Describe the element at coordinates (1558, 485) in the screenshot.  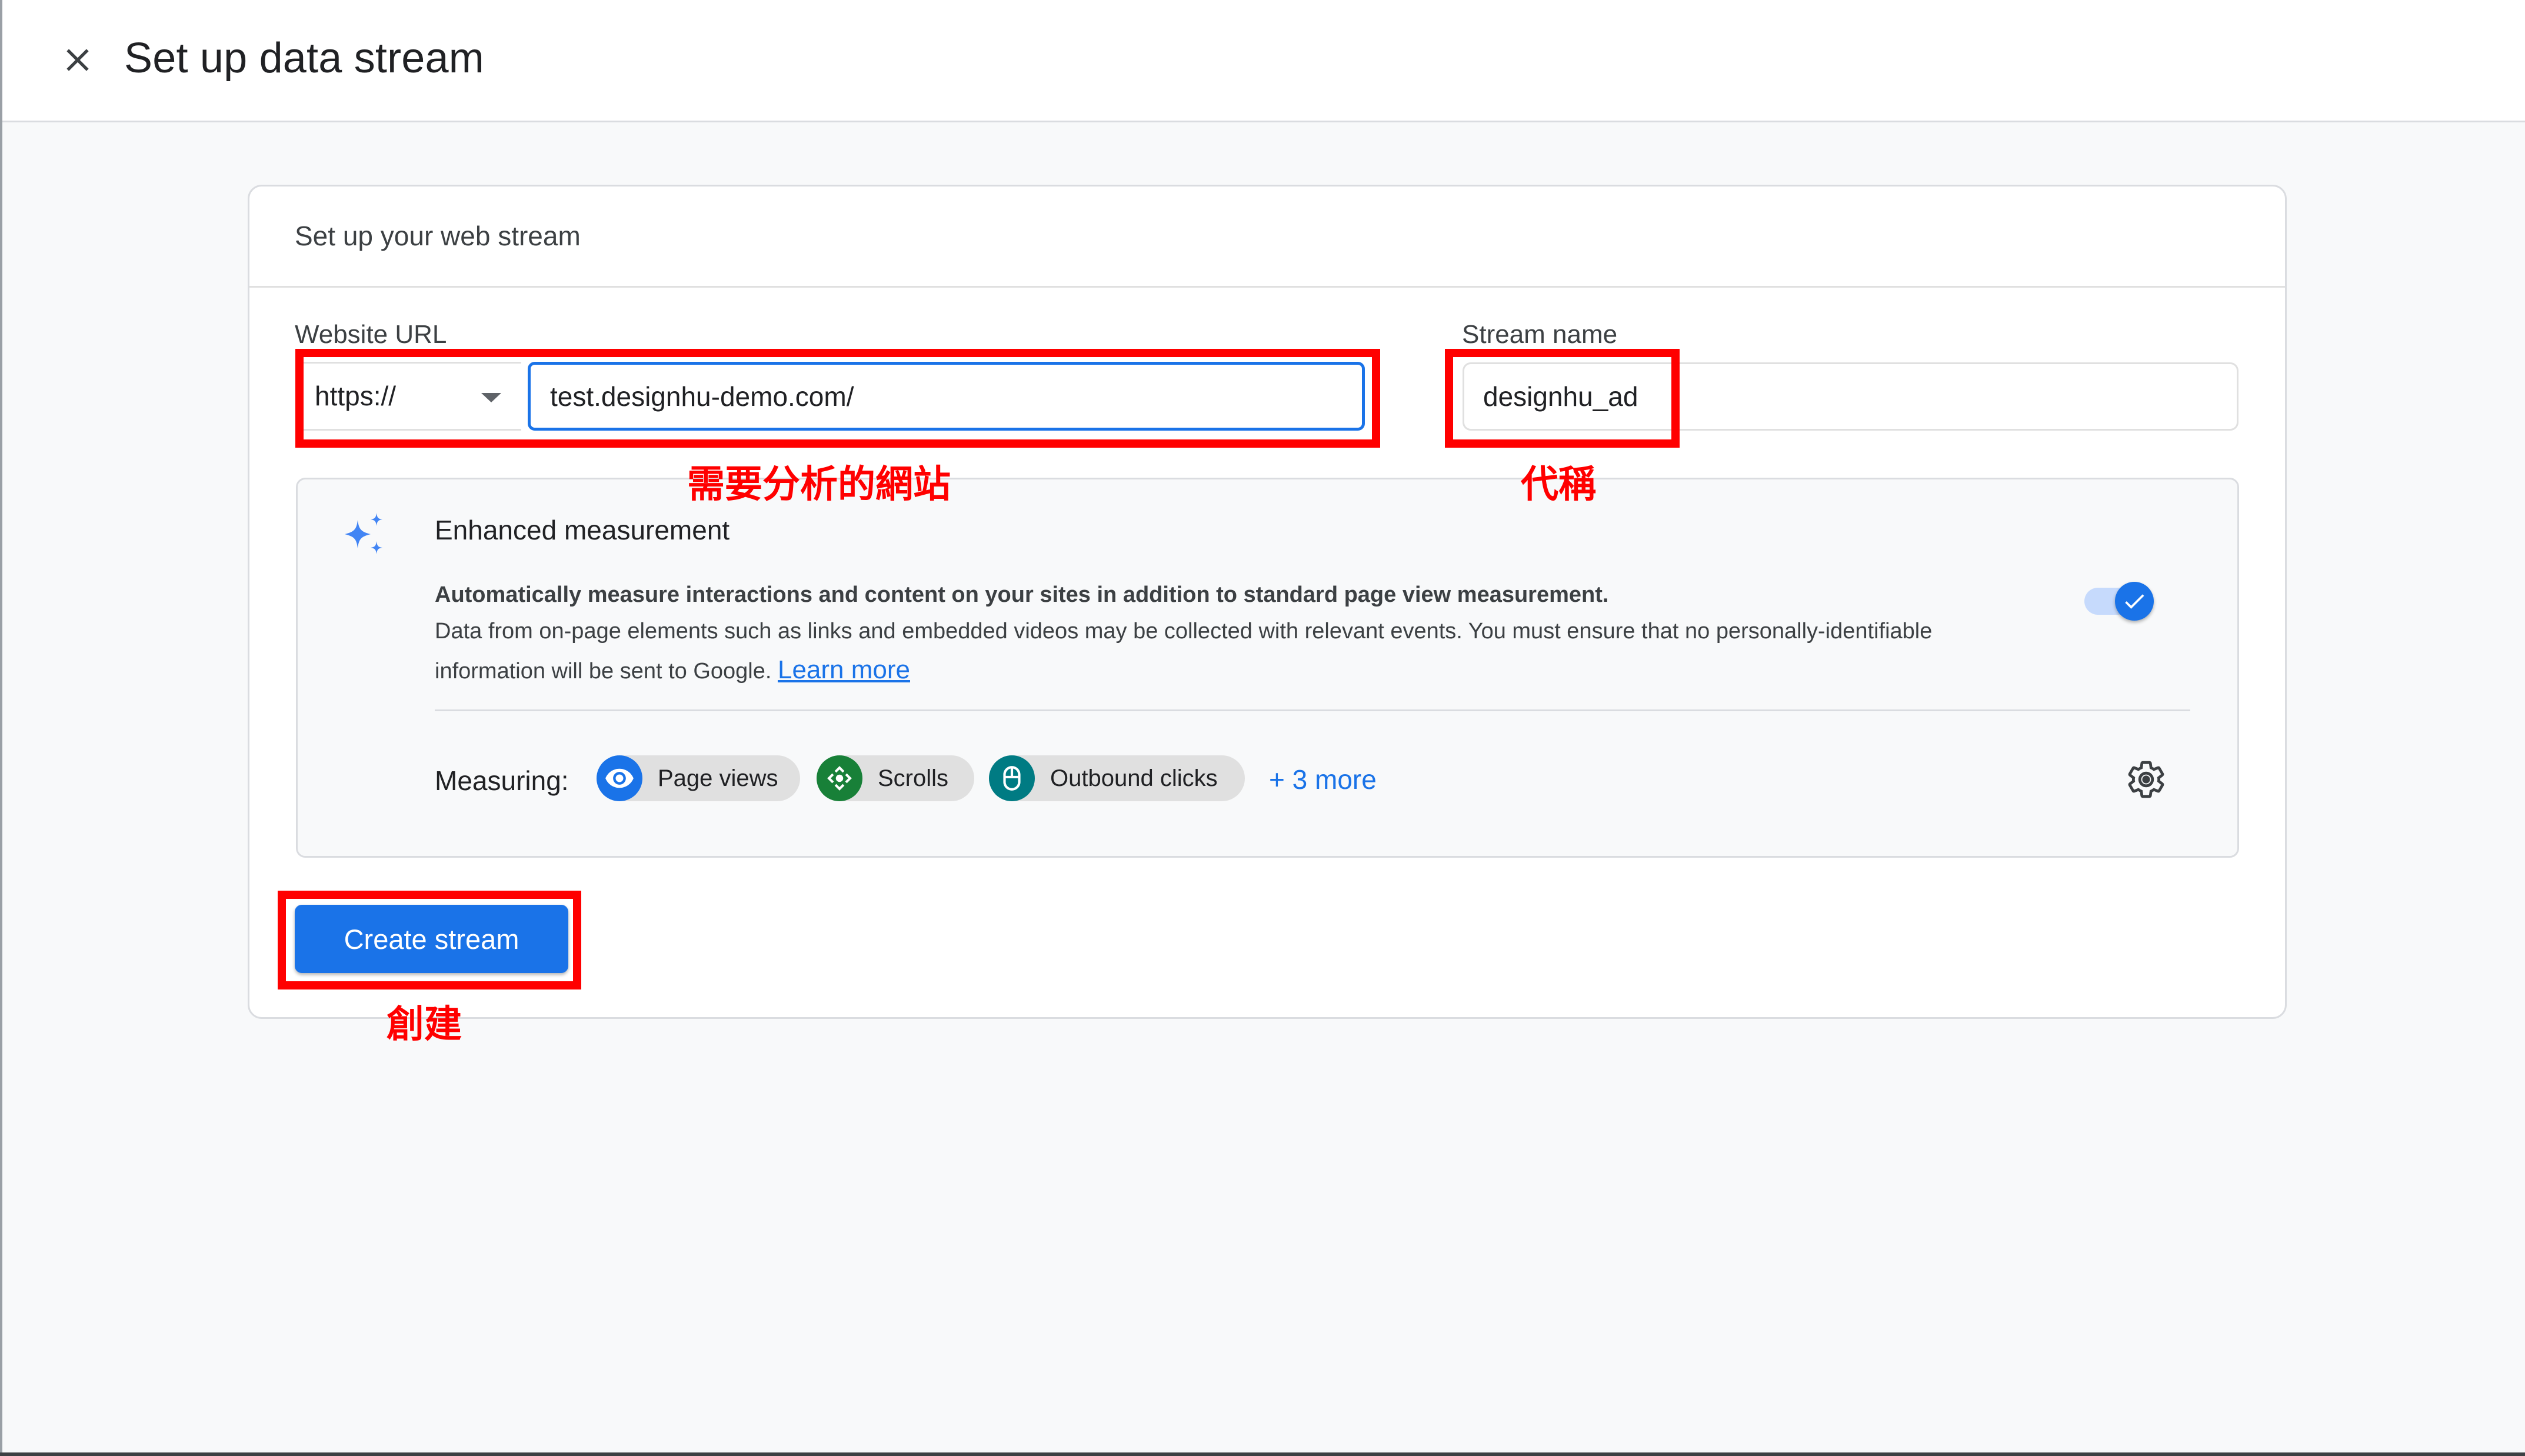
I see `annotation-stream-name: 代稱` at that location.